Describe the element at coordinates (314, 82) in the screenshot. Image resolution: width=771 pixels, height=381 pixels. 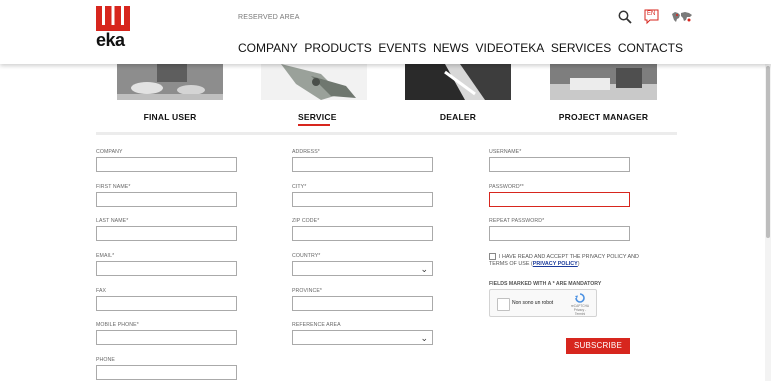
I see `service-image` at that location.